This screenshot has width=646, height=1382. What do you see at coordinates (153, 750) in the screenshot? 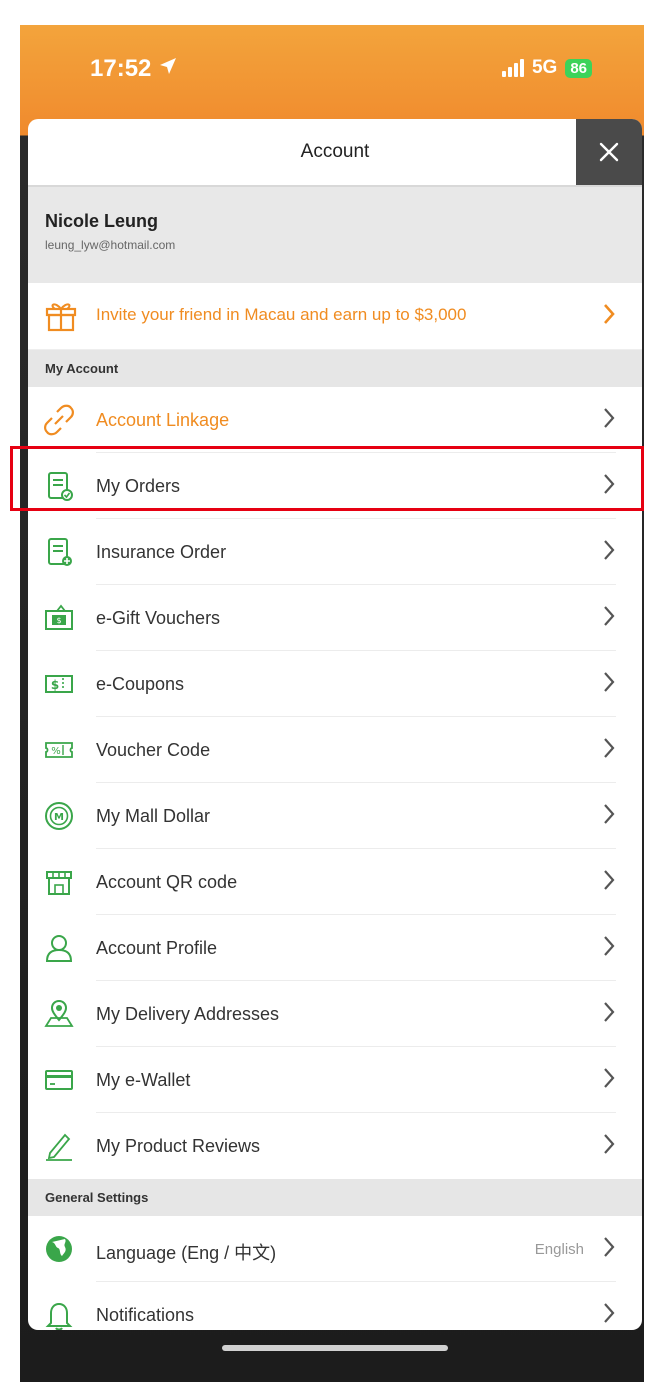
I see `menu-label: Voucher Code` at bounding box center [153, 750].